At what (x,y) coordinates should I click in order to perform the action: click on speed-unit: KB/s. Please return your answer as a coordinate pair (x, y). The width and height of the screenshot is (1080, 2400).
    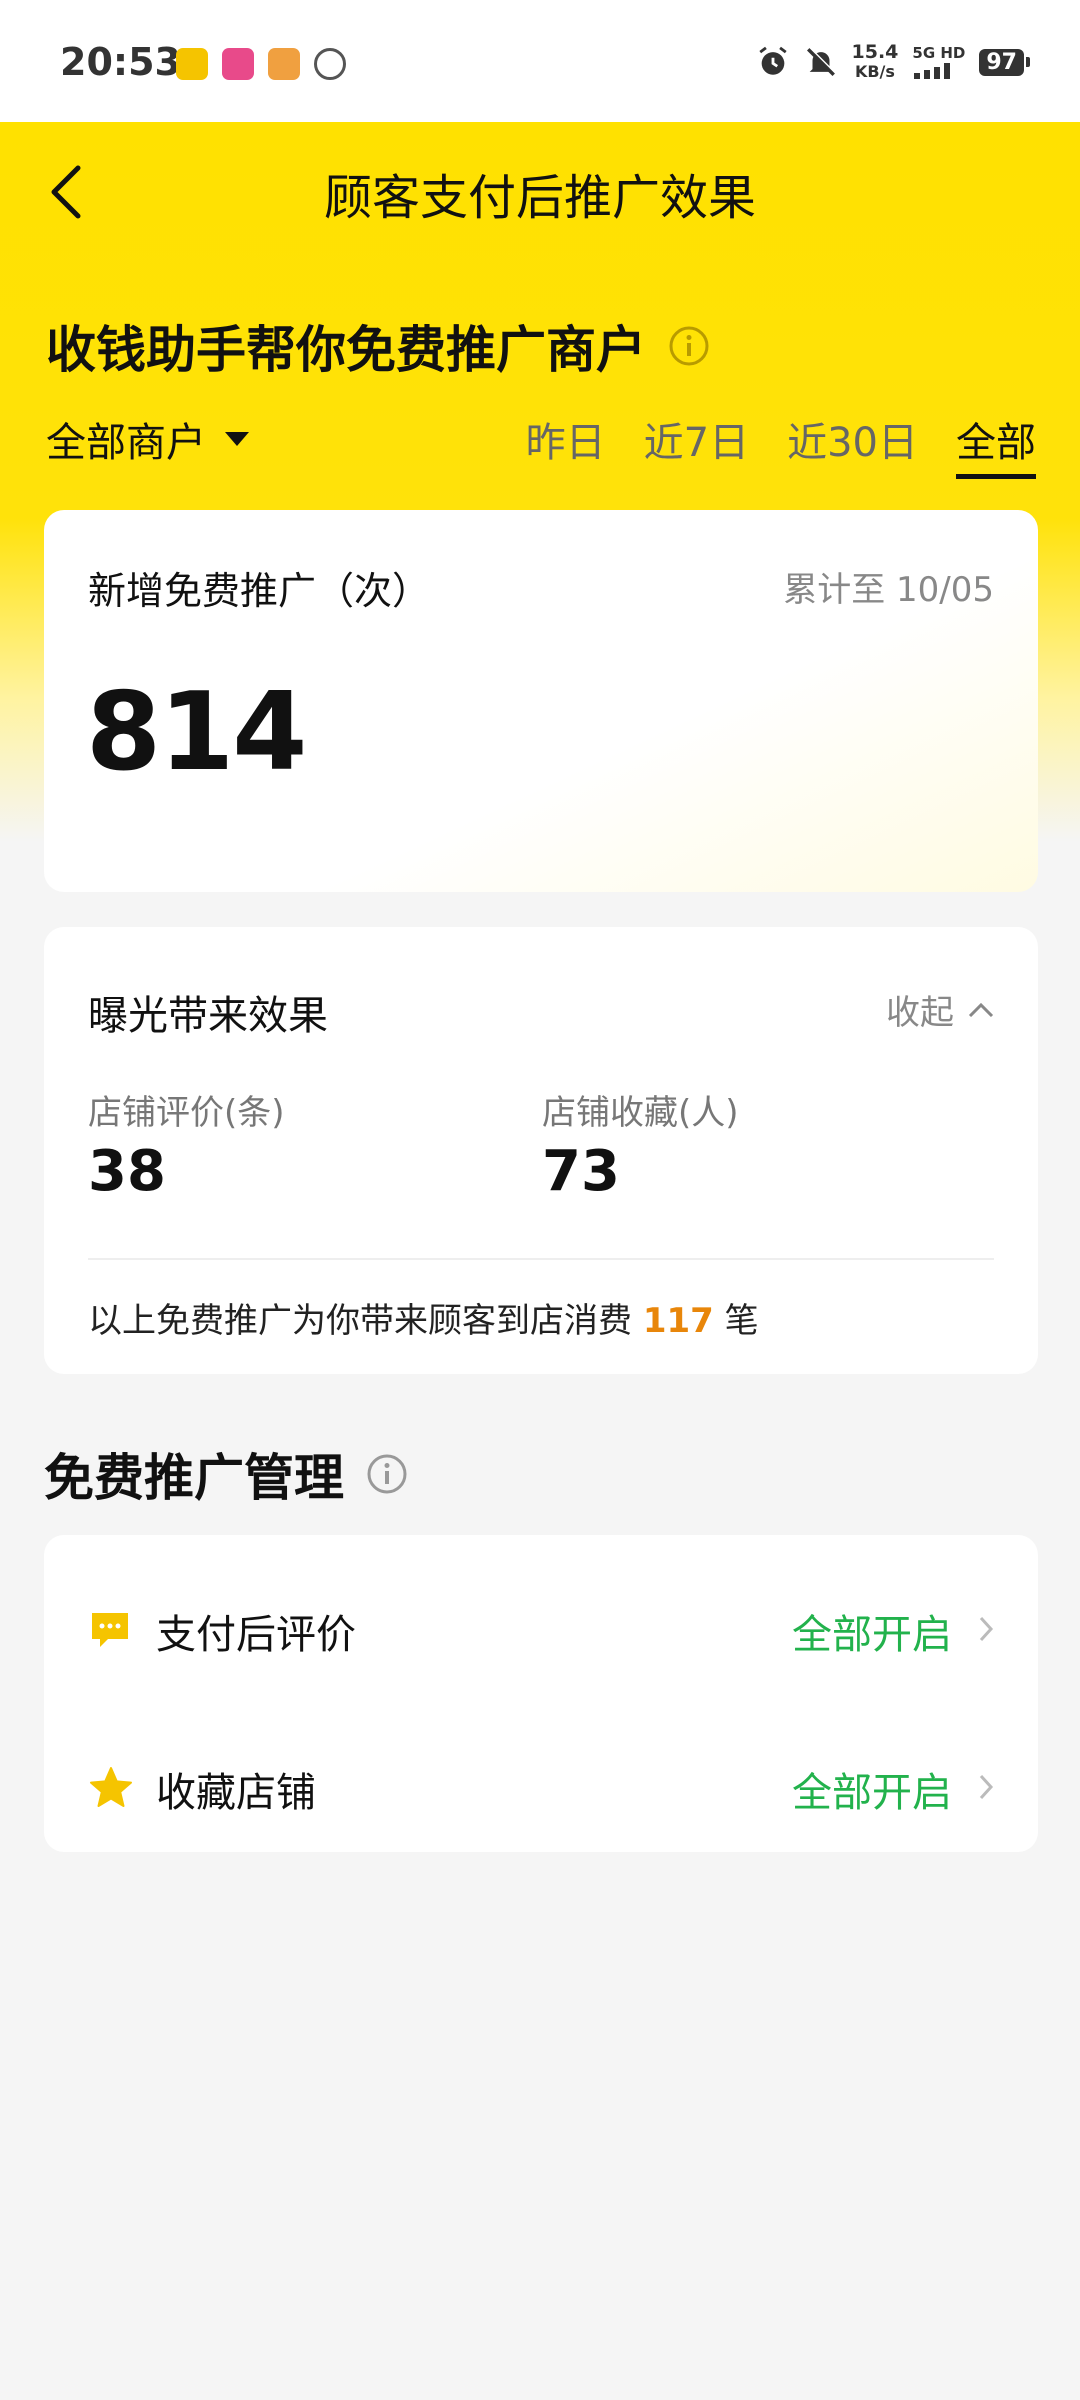
    Looking at the image, I should click on (874, 71).